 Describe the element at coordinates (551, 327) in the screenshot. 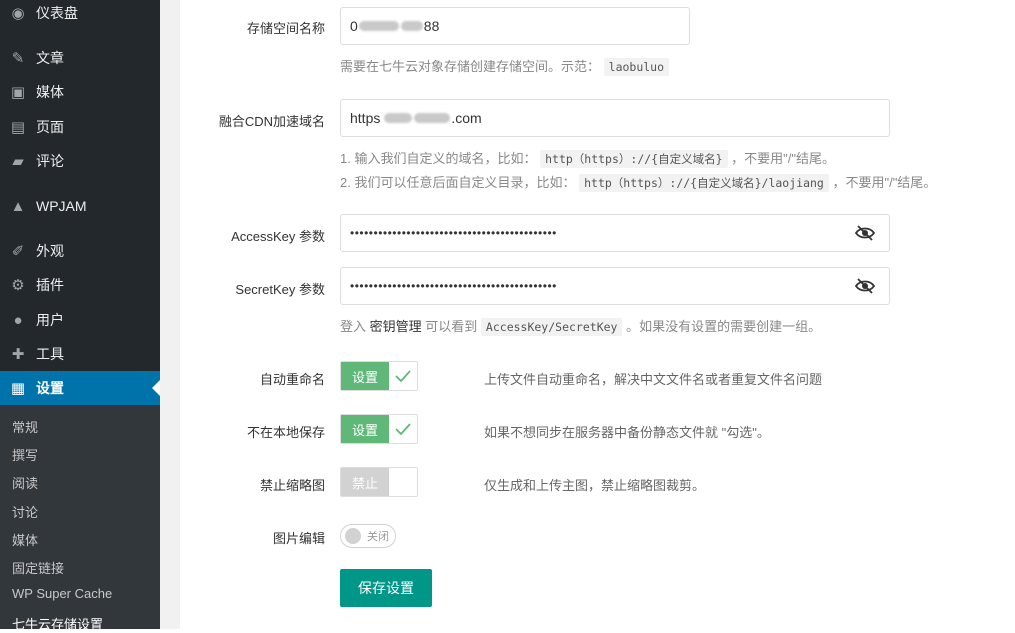

I see `key-hint-code: AccessKey/SecretKey` at that location.